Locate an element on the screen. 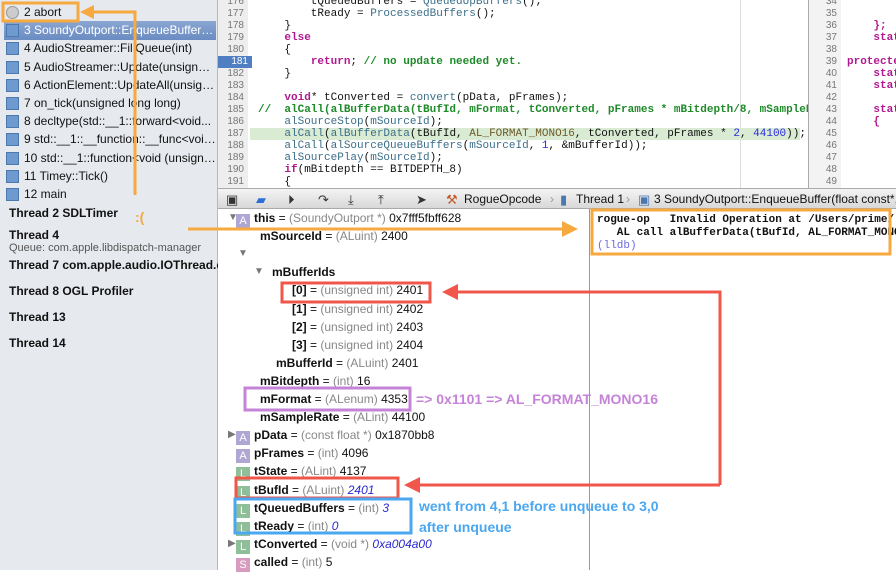  stack-frame: 12 main is located at coordinates (110, 194).